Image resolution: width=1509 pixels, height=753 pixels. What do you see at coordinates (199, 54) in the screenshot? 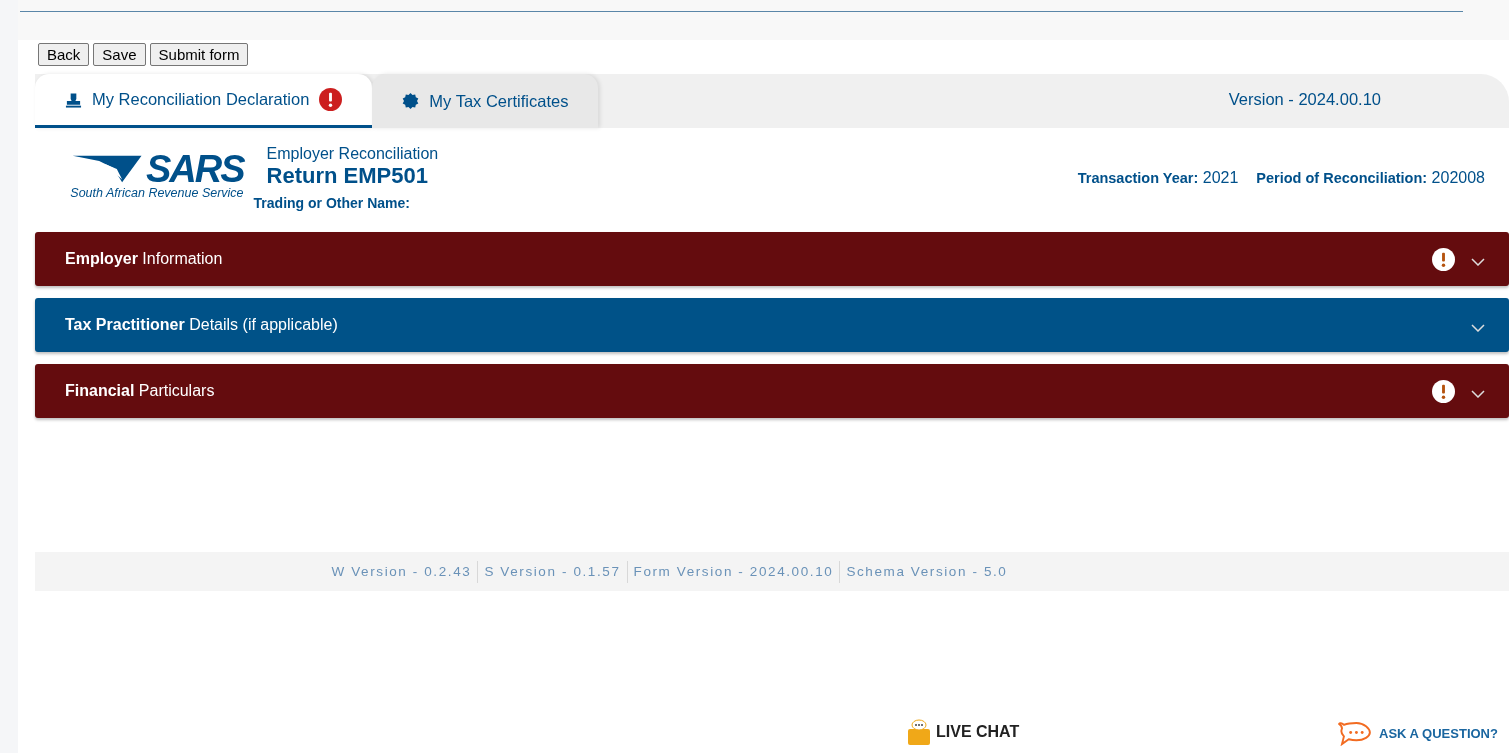
I see `toolbar-button: Submit form` at bounding box center [199, 54].